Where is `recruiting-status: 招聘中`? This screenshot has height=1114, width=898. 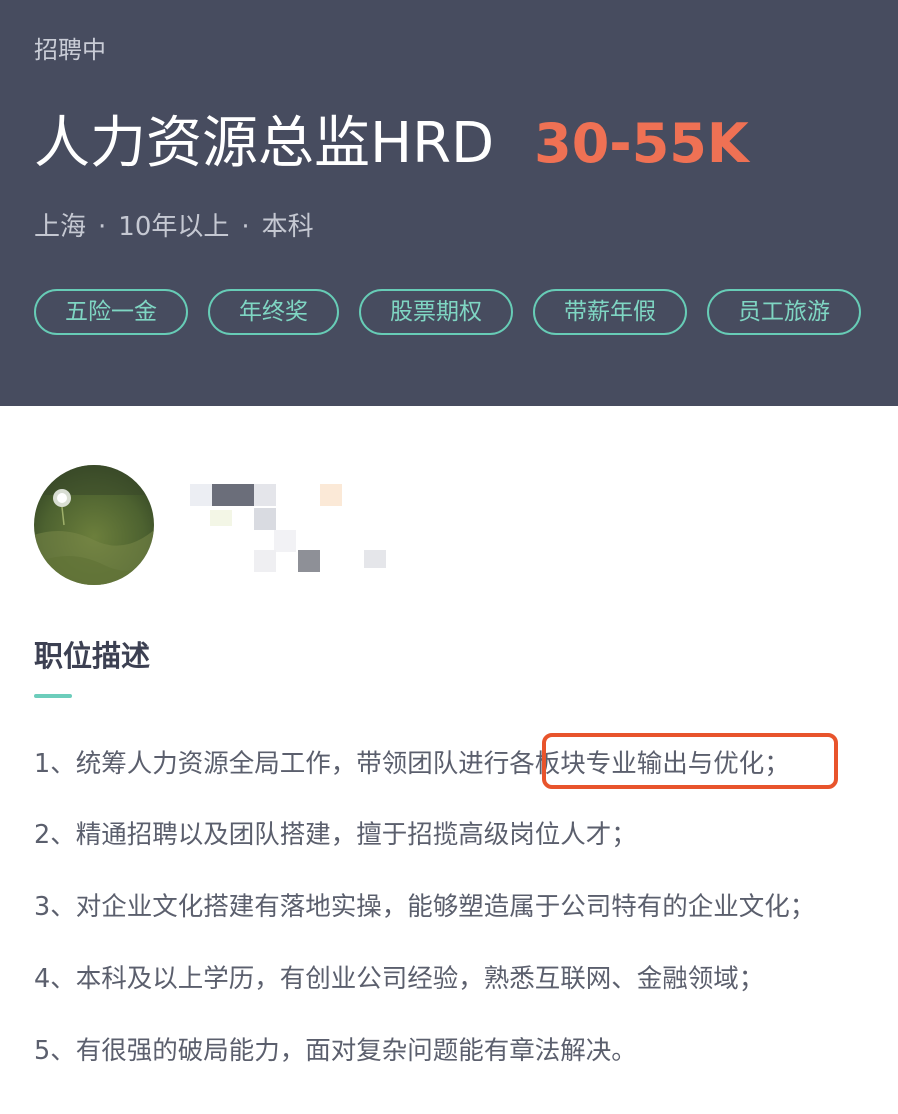
recruiting-status: 招聘中 is located at coordinates (70, 50).